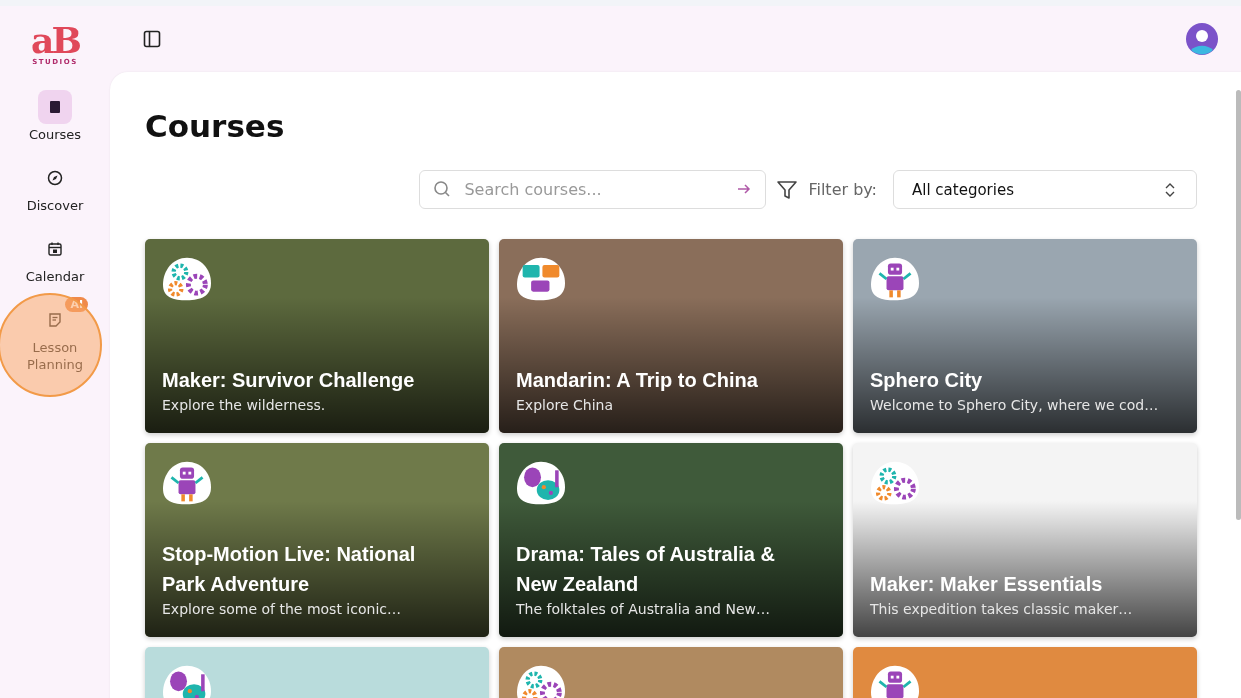 This screenshot has width=1241, height=698. Describe the element at coordinates (55, 249) in the screenshot. I see `calendar-icon` at that location.